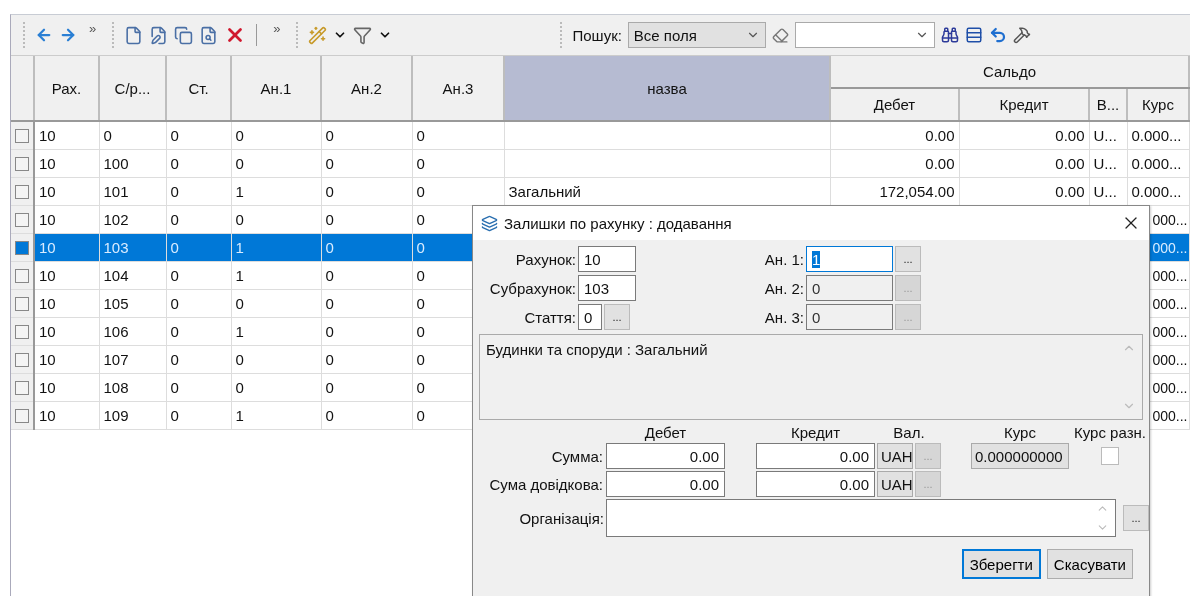  Describe the element at coordinates (909, 432) in the screenshot. I see `column-label: Вал.` at that location.